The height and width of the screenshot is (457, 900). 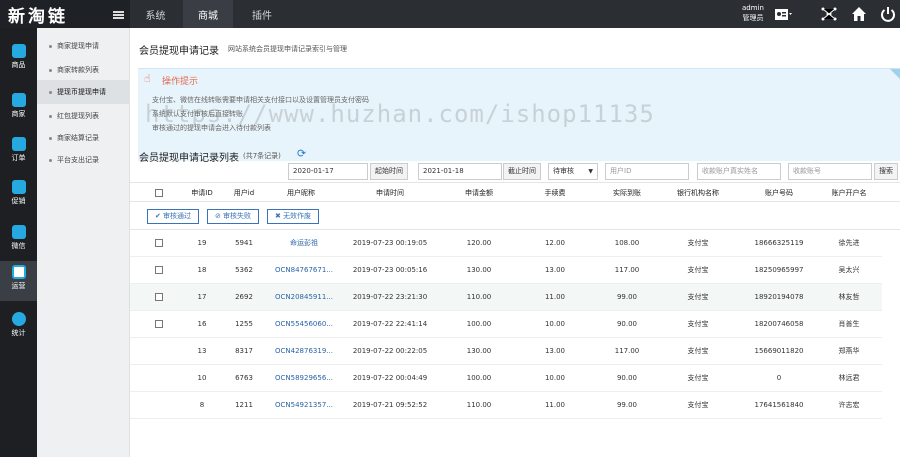 What do you see at coordinates (18, 246) in the screenshot?
I see `sidebar-label: 微信` at bounding box center [18, 246].